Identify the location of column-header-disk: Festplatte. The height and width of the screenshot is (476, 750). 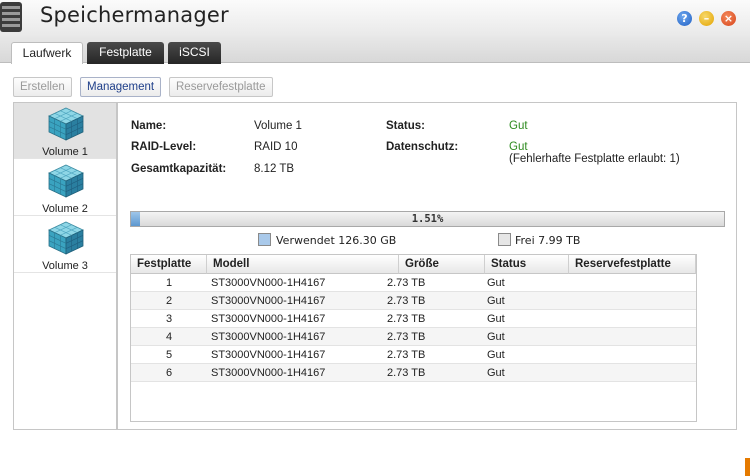
(169, 264).